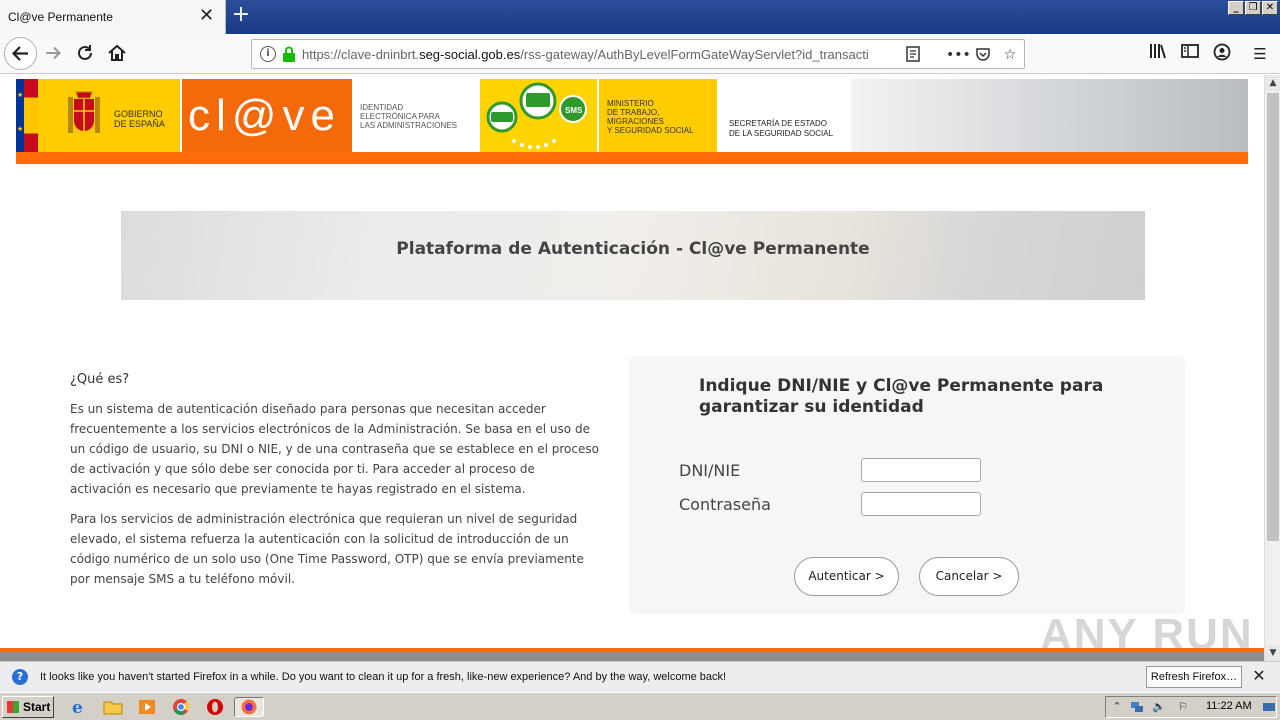 This screenshot has height=721, width=1280. Describe the element at coordinates (1222, 54) in the screenshot. I see `account-icon` at that location.